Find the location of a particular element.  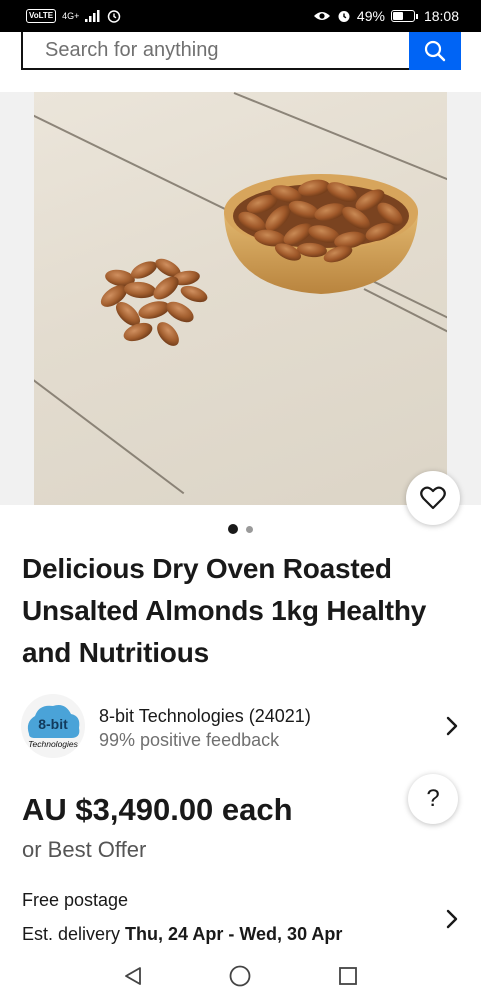

battery-icon is located at coordinates (404, 16).